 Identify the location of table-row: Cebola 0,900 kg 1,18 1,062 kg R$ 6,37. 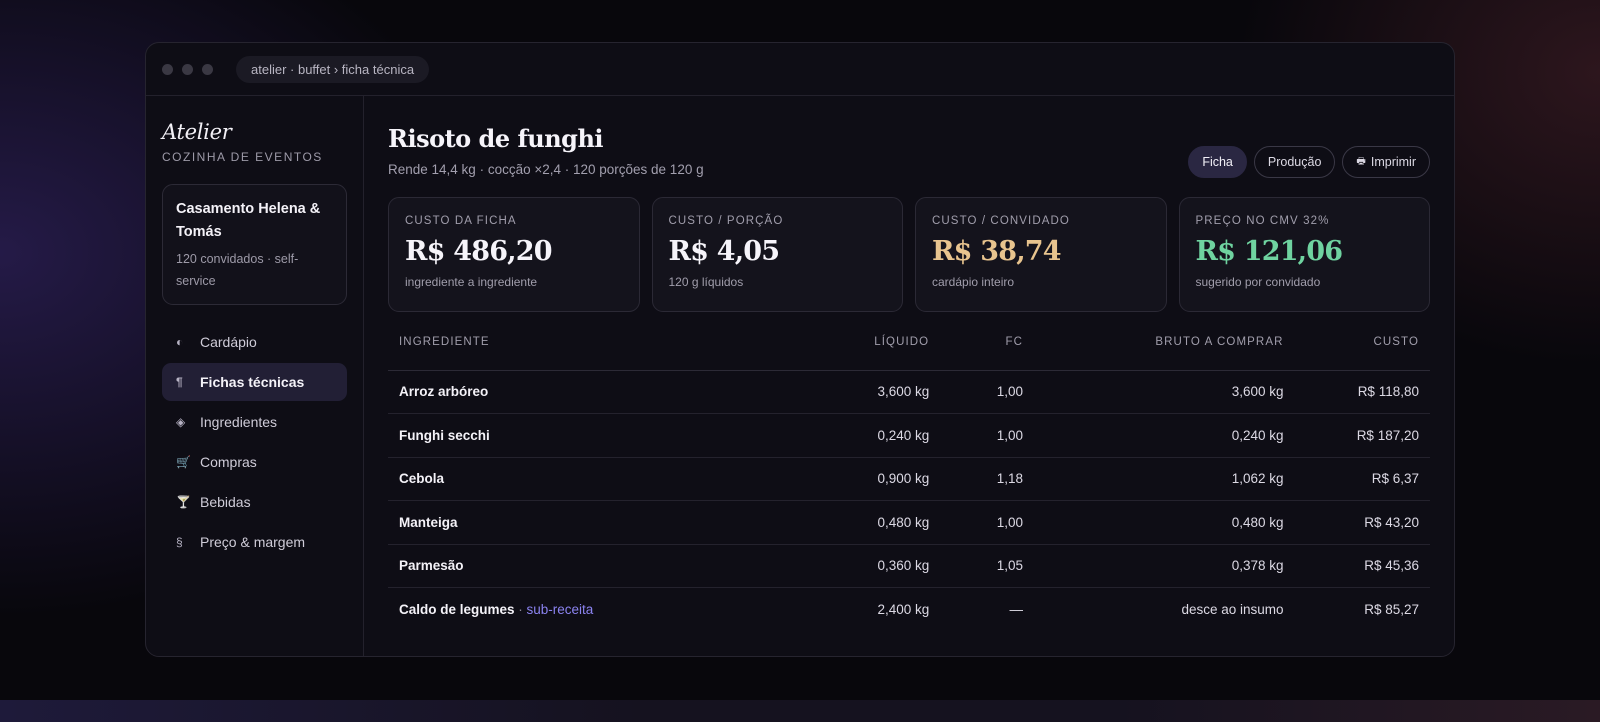
(909, 479).